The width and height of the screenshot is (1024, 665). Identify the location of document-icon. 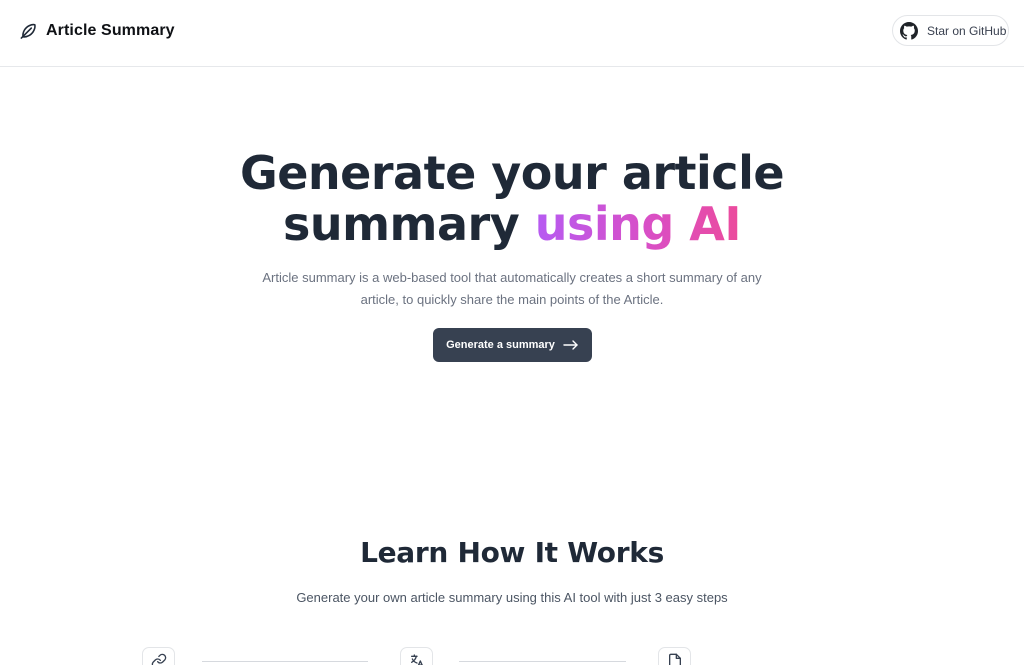
(675, 659).